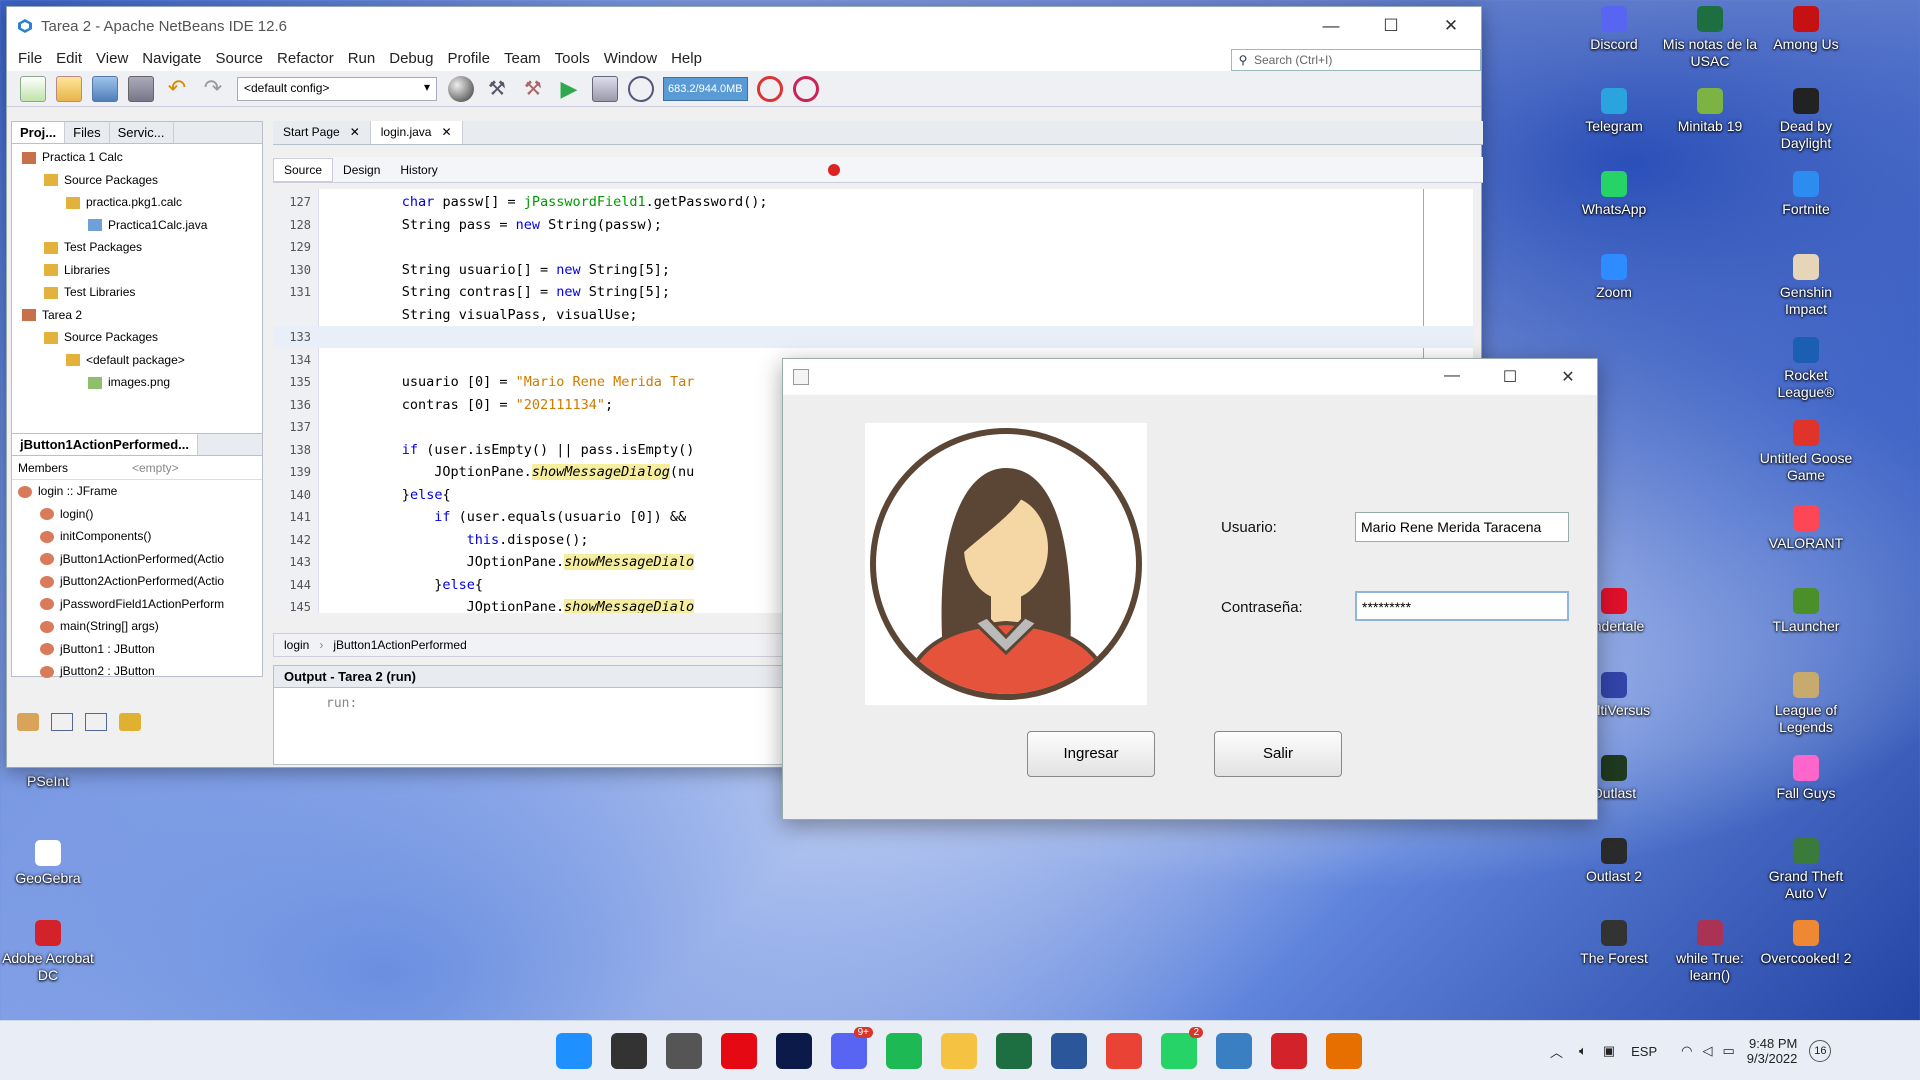 The height and width of the screenshot is (1080, 1920). What do you see at coordinates (33, 88) in the screenshot?
I see `new-file-icon` at bounding box center [33, 88].